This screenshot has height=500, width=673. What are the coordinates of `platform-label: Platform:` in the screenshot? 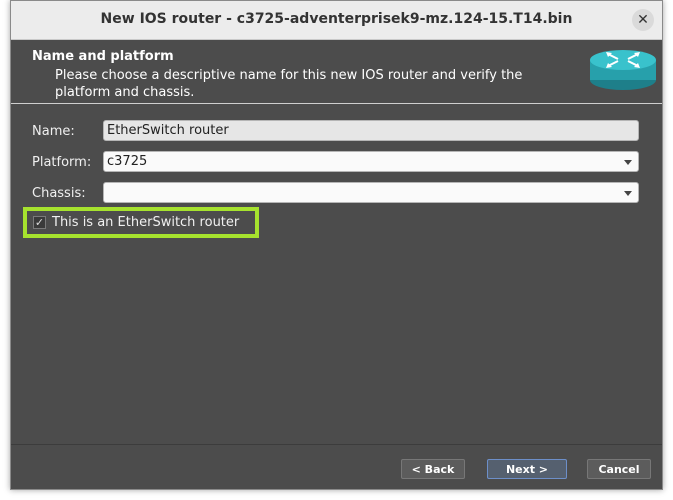 It's located at (62, 162).